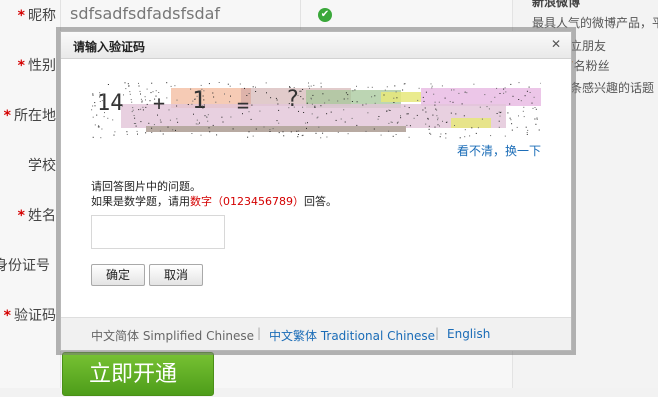  I want to click on close-icon: ✕, so click(556, 44).